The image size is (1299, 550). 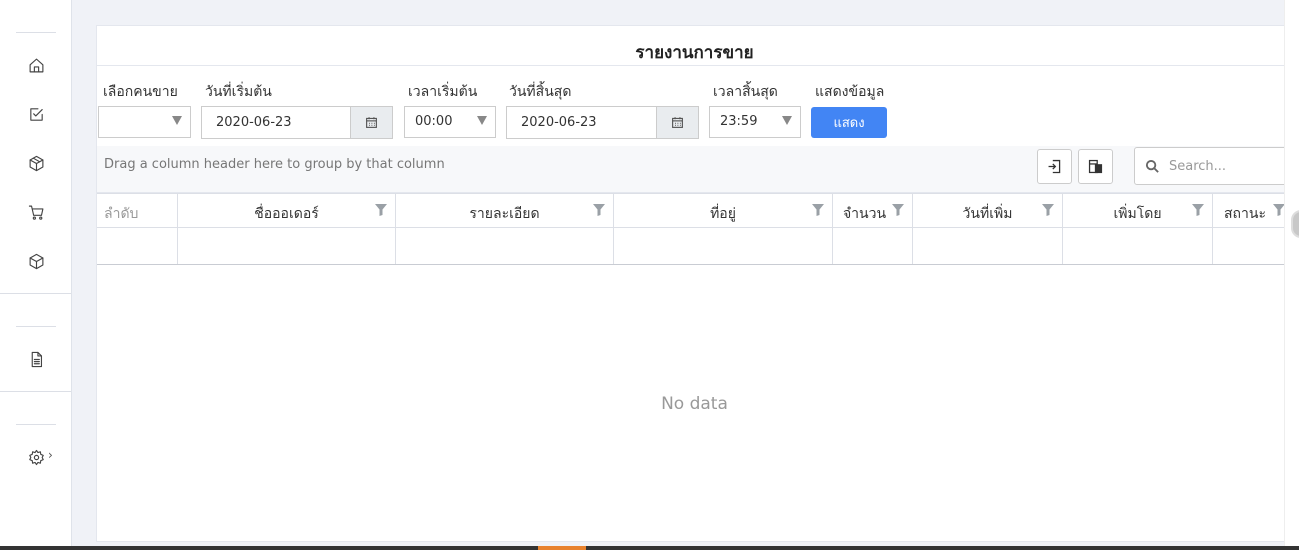 I want to click on document-icon, so click(x=36, y=359).